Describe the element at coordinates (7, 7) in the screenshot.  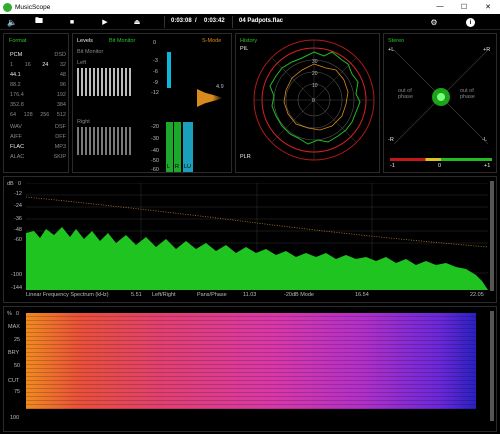
I see `app-logo-icon` at that location.